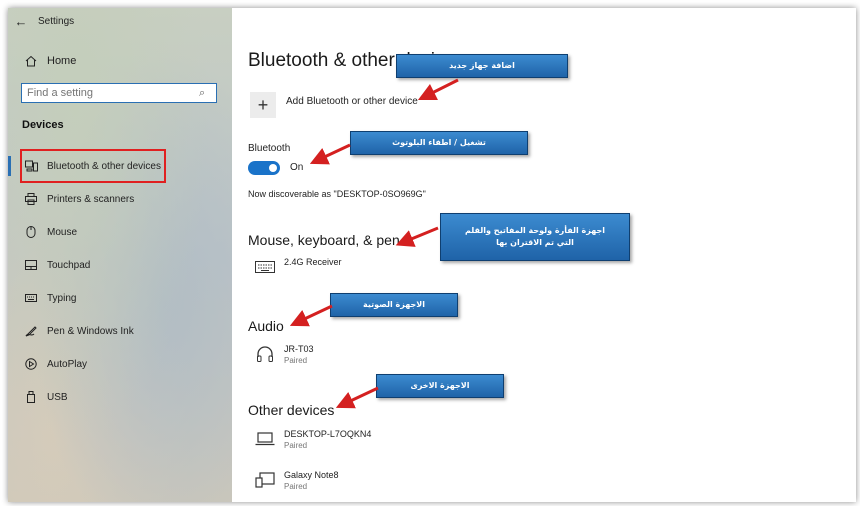 Image resolution: width=860 pixels, height=506 pixels. Describe the element at coordinates (439, 143) in the screenshot. I see `callout-toggle: تشغيل / اطفاء البلوتوث` at that location.